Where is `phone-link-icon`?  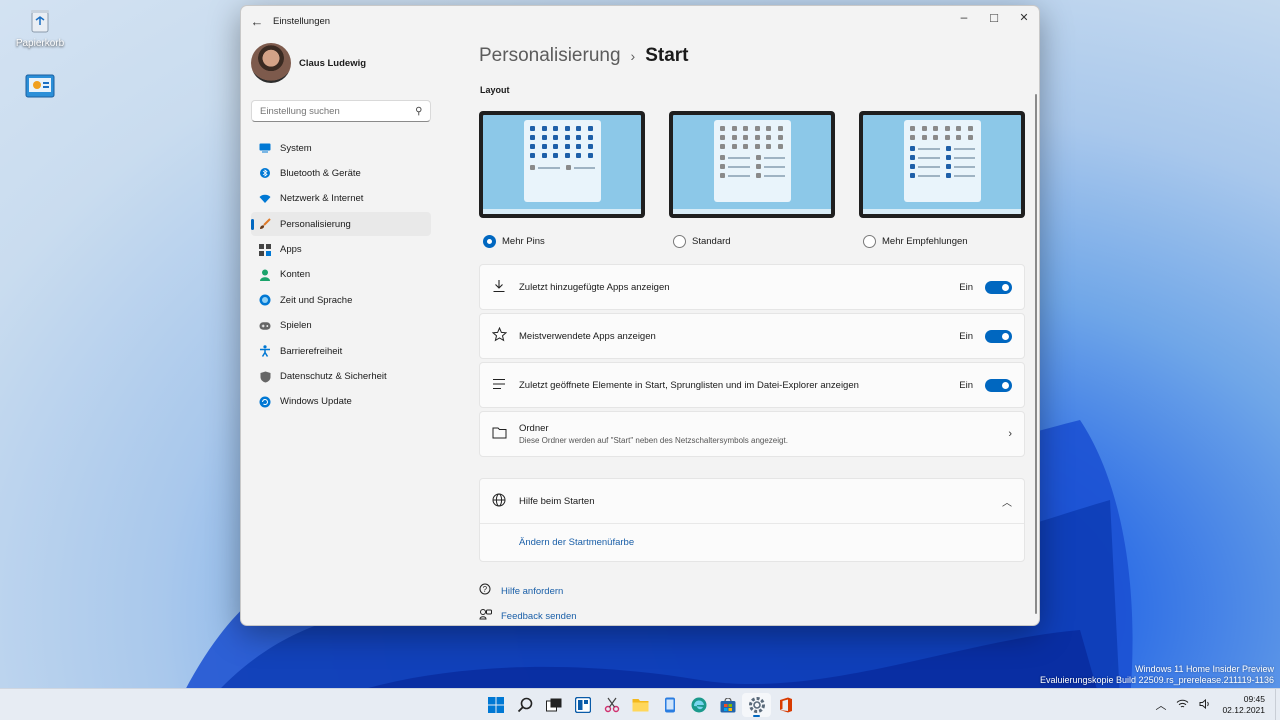
phone-link-icon is located at coordinates (670, 705).